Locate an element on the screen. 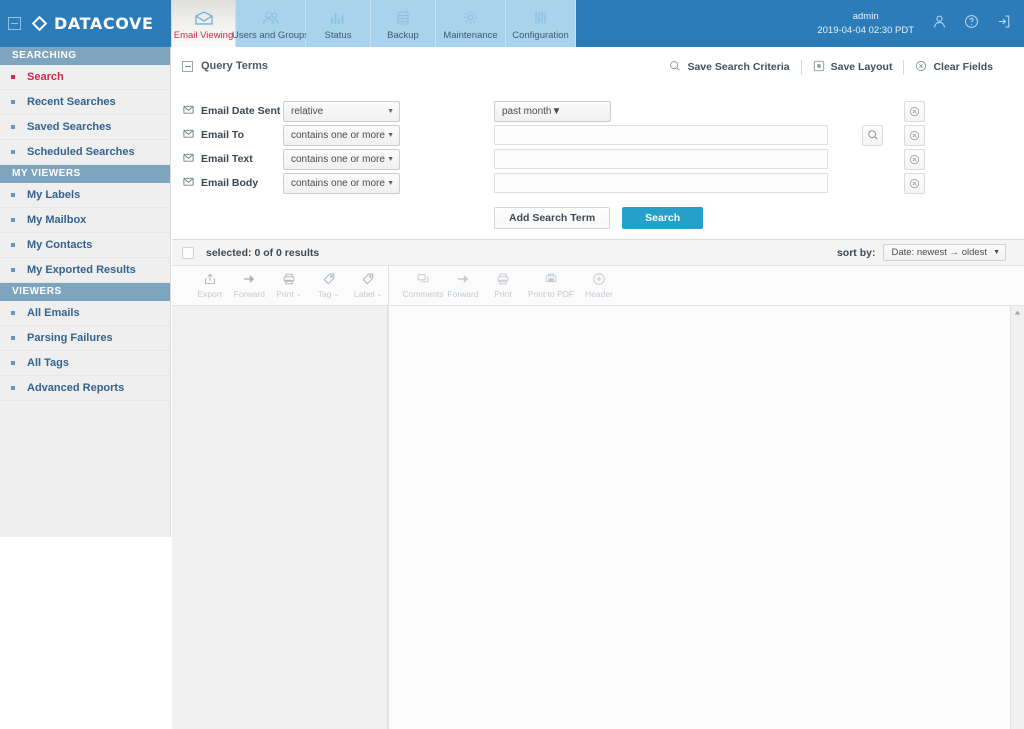 Image resolution: width=1024 pixels, height=729 pixels. tab-status: Status is located at coordinates (338, 23).